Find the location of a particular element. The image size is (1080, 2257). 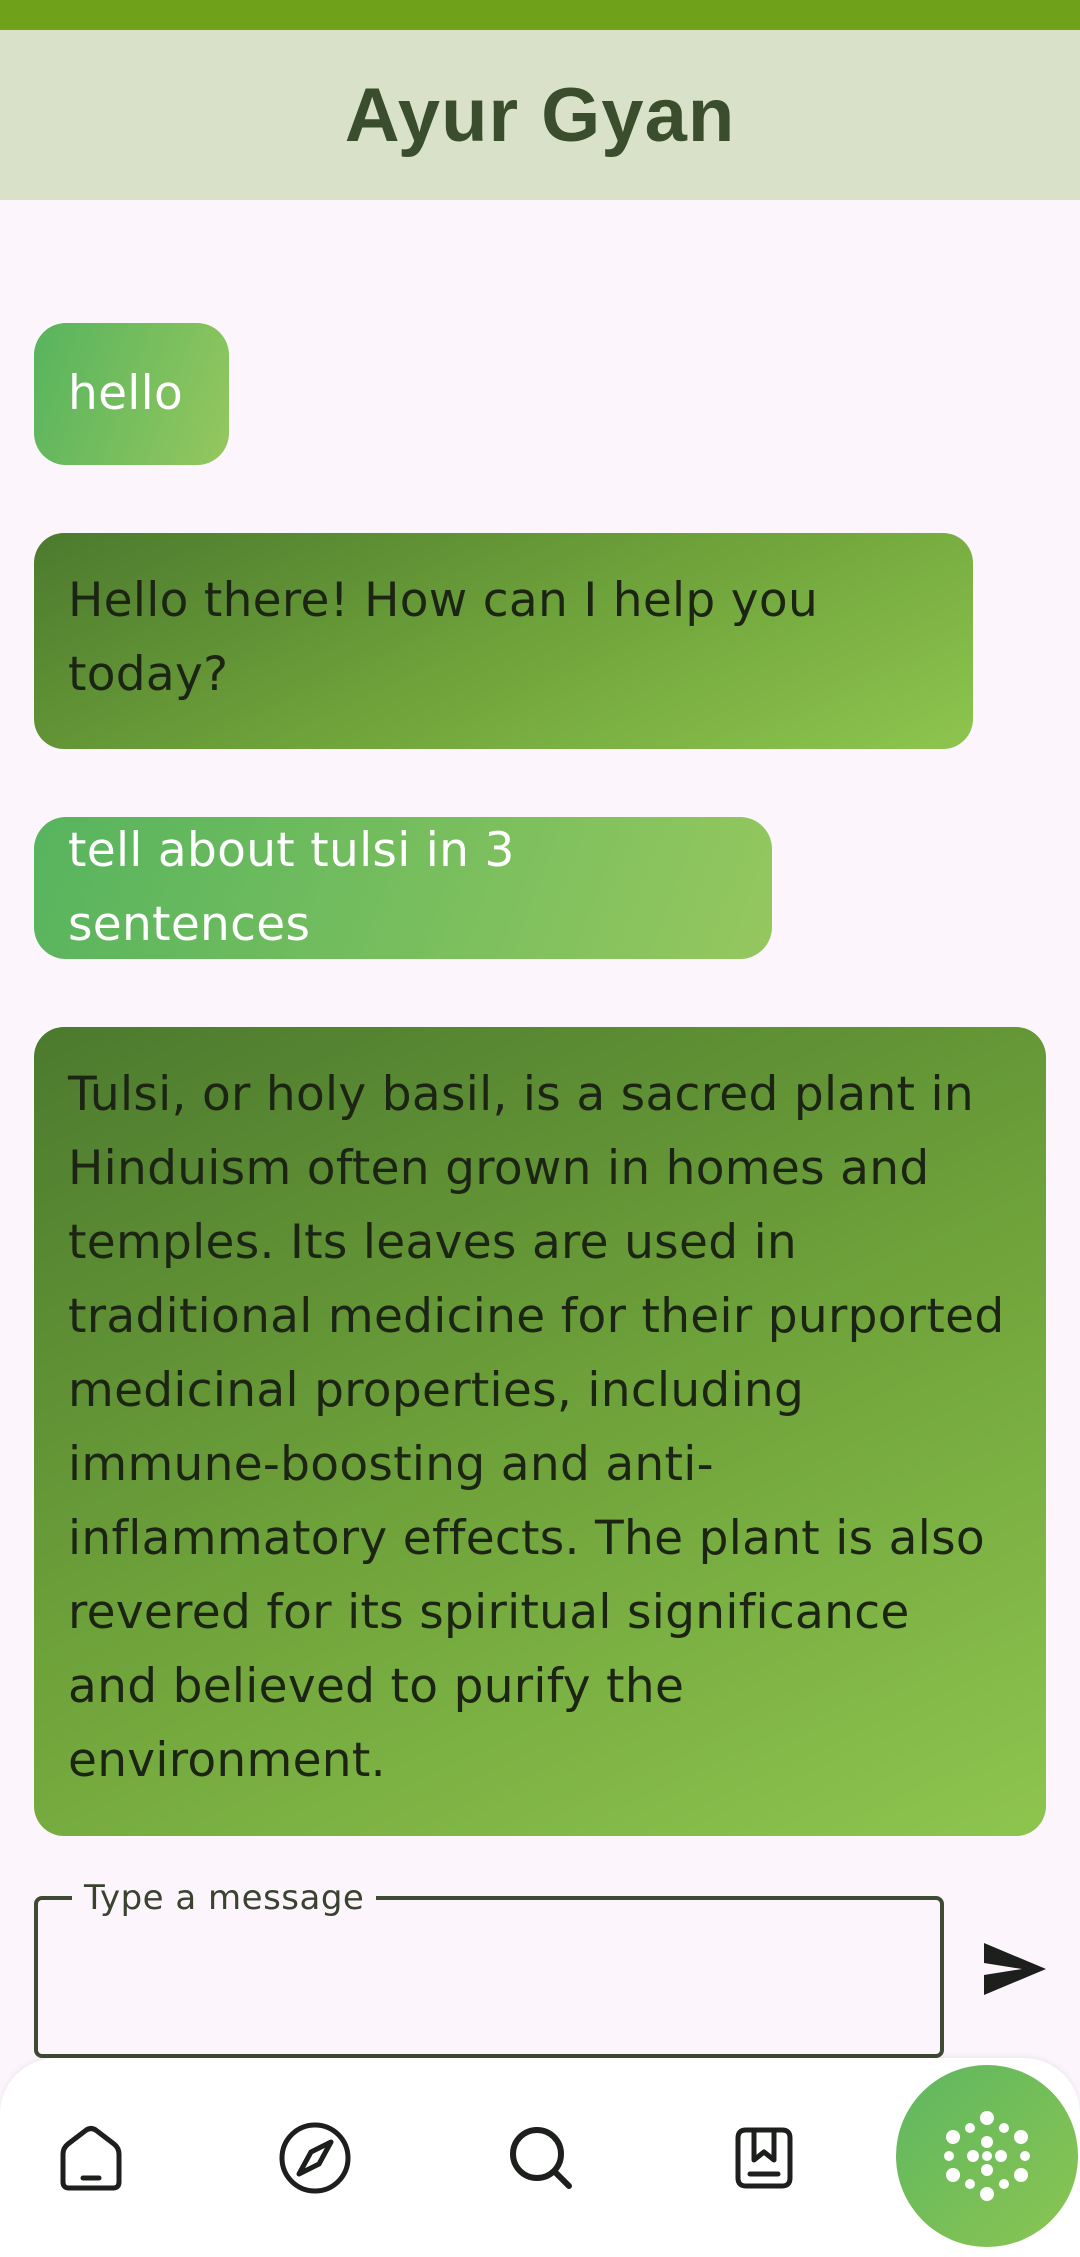

app-title: Ayur Gyan is located at coordinates (540, 115).